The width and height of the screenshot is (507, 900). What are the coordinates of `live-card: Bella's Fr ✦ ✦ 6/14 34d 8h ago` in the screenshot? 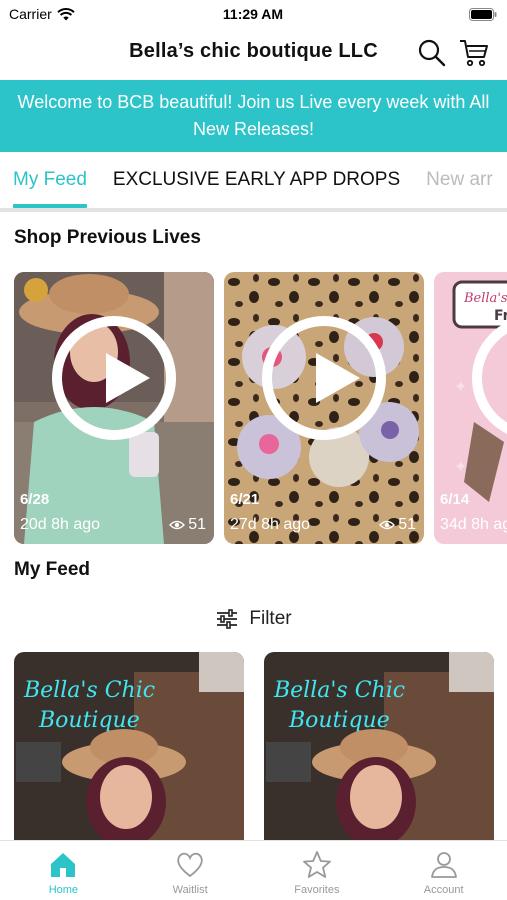 It's located at (470, 408).